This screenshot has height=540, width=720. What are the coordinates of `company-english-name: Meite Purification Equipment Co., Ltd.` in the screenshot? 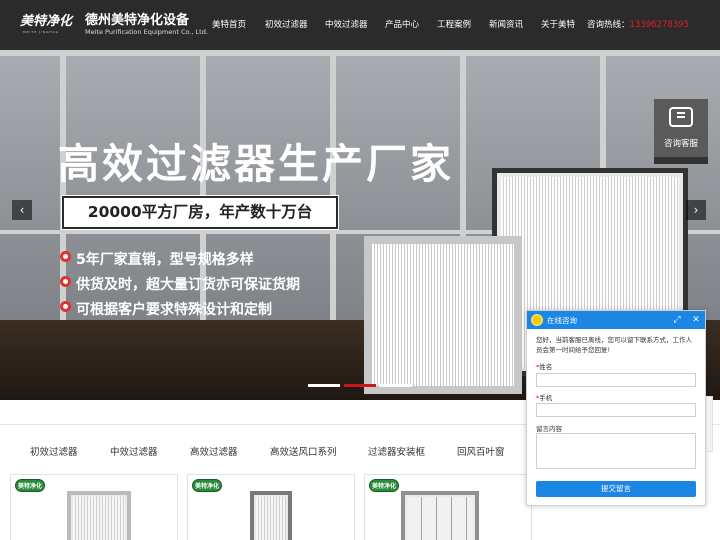 It's located at (146, 32).